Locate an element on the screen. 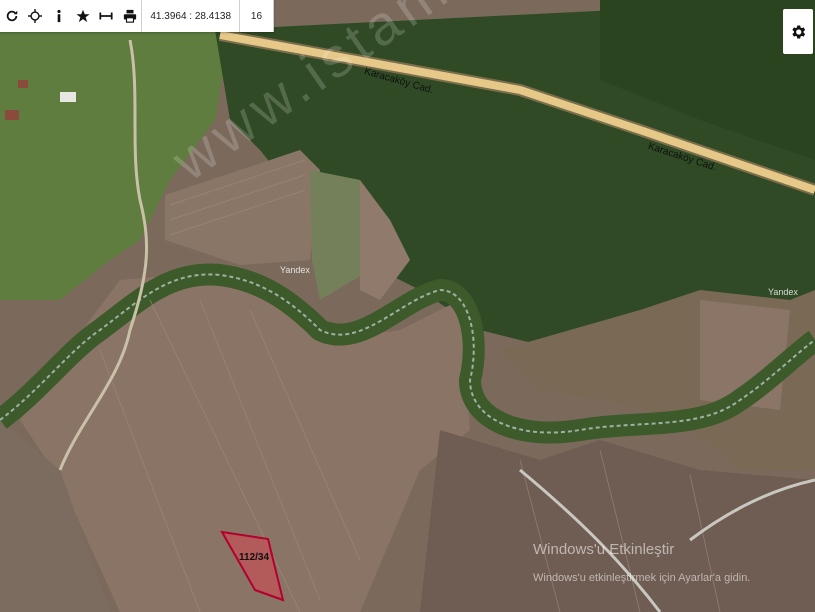 Image resolution: width=815 pixels, height=612 pixels. gear-icon is located at coordinates (799, 31).